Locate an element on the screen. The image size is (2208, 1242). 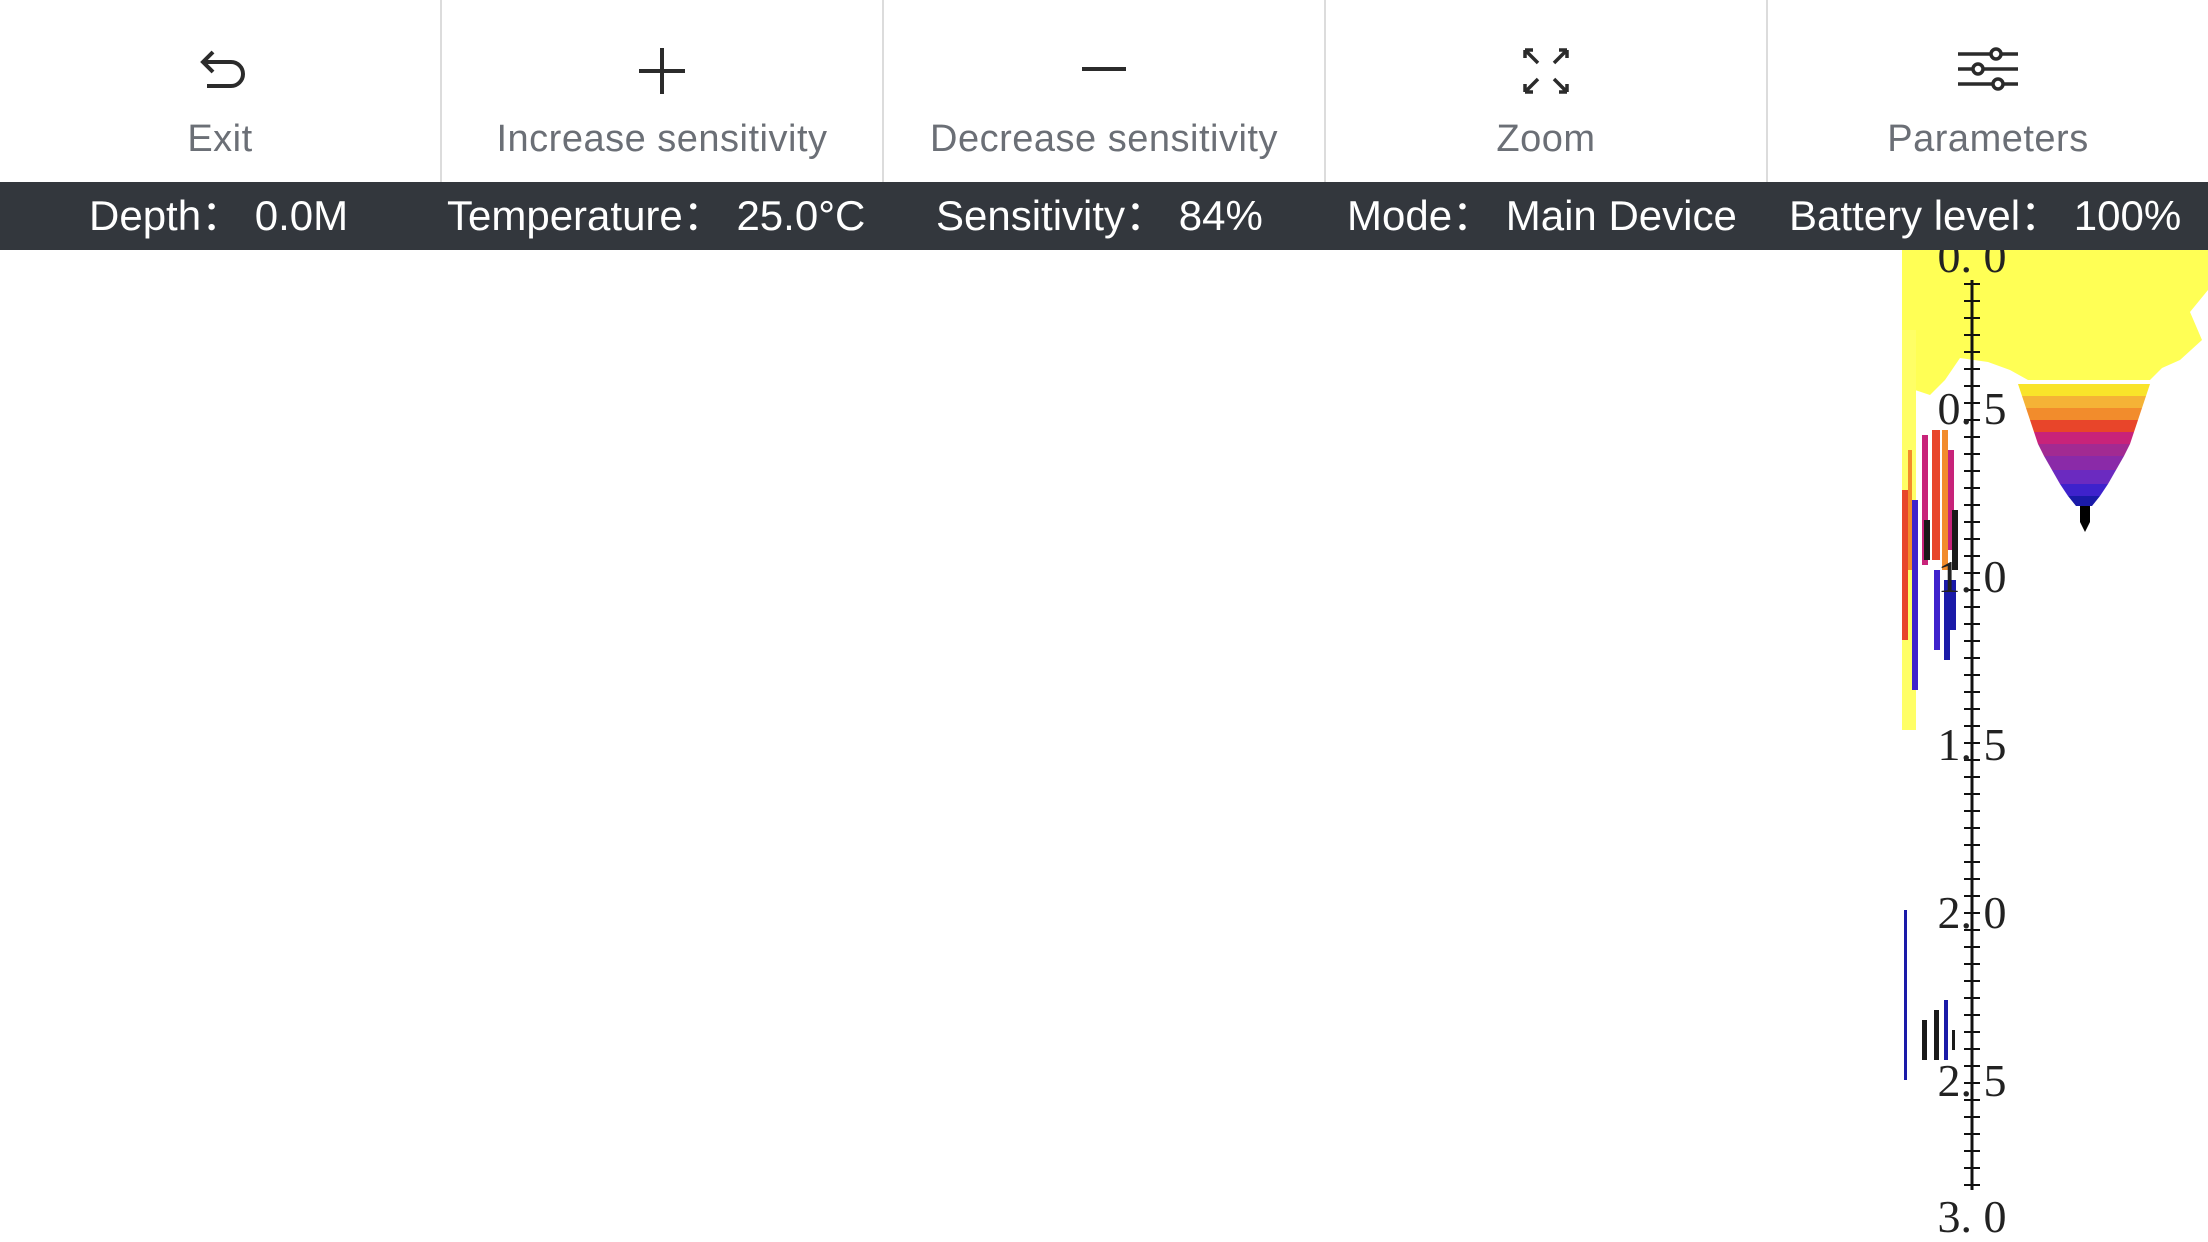
depth-value: 0.0M is located at coordinates (301, 215).